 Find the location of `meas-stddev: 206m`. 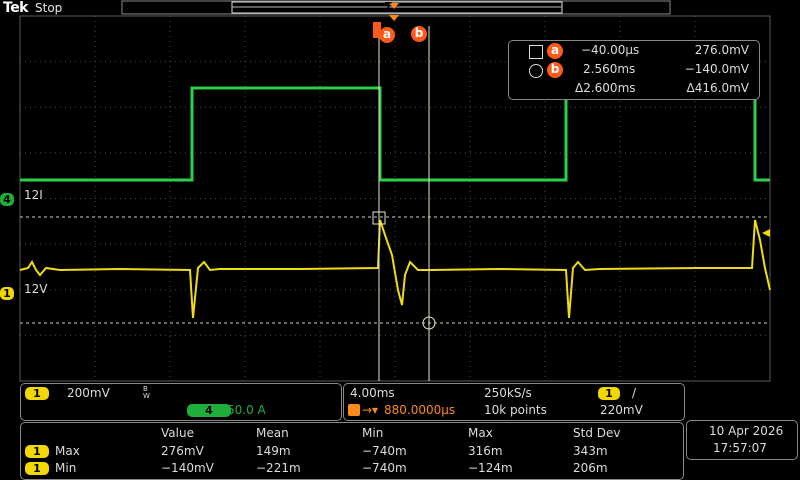

meas-stddev: 206m is located at coordinates (590, 468).